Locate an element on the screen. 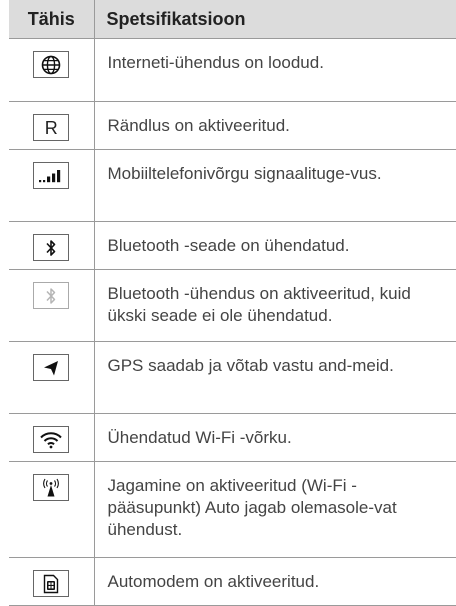  signal-strength-icon is located at coordinates (51, 175).